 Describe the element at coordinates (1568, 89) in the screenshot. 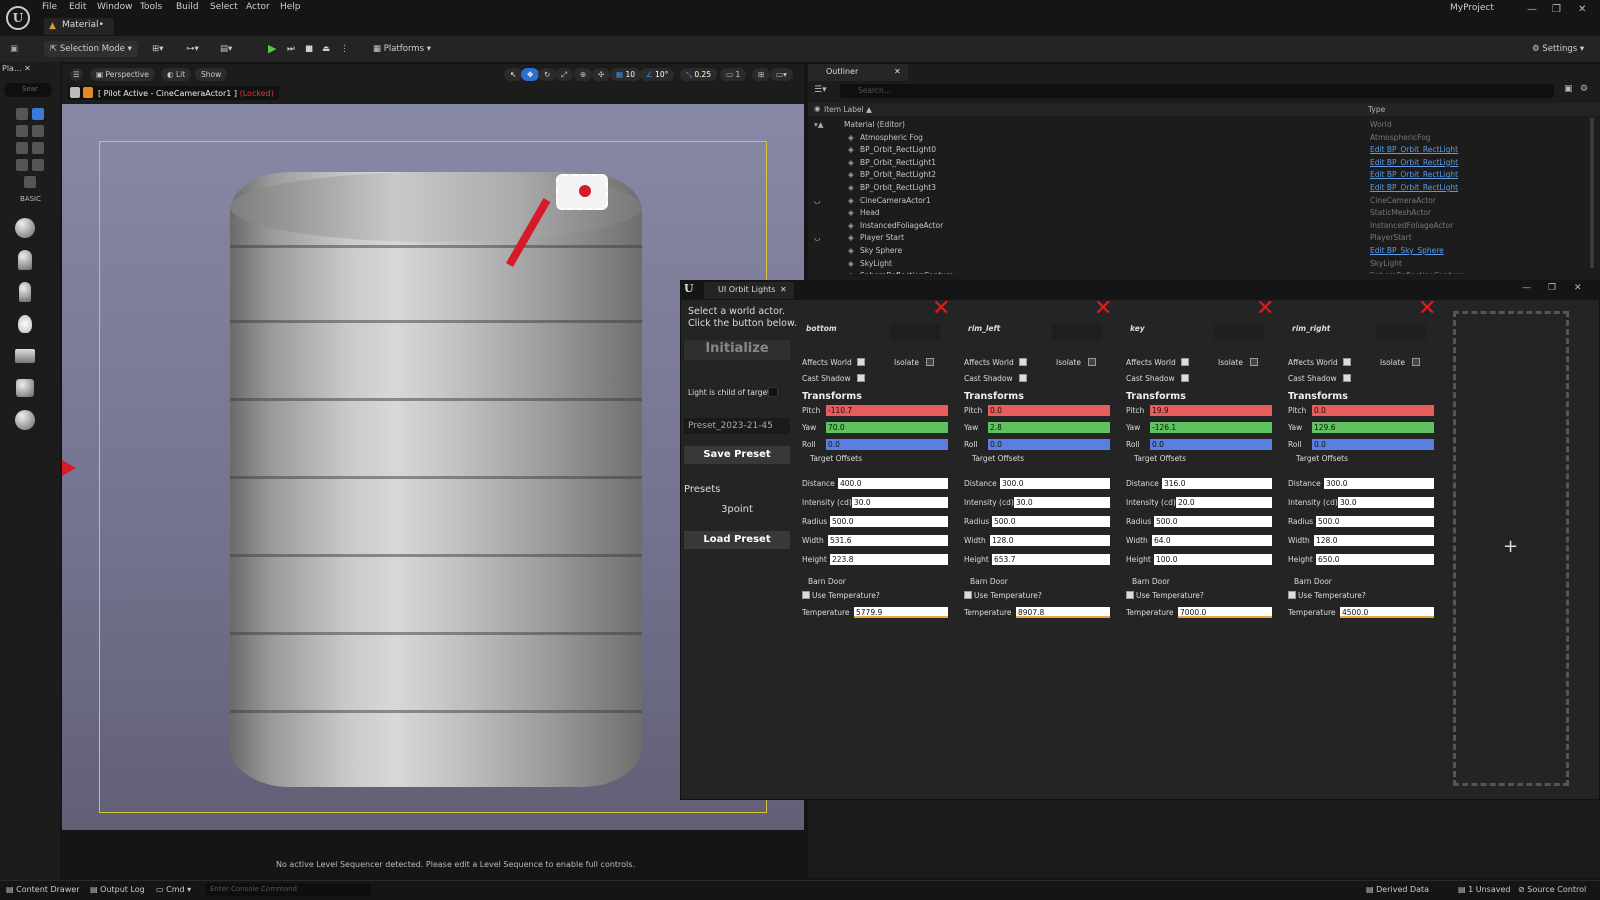

I see `add-folder-icon: ▣` at that location.